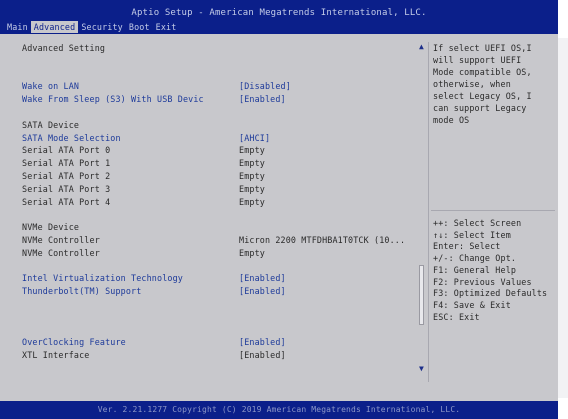 The height and width of the screenshot is (419, 568). I want to click on help-line: will support UEFI, so click(477, 60).